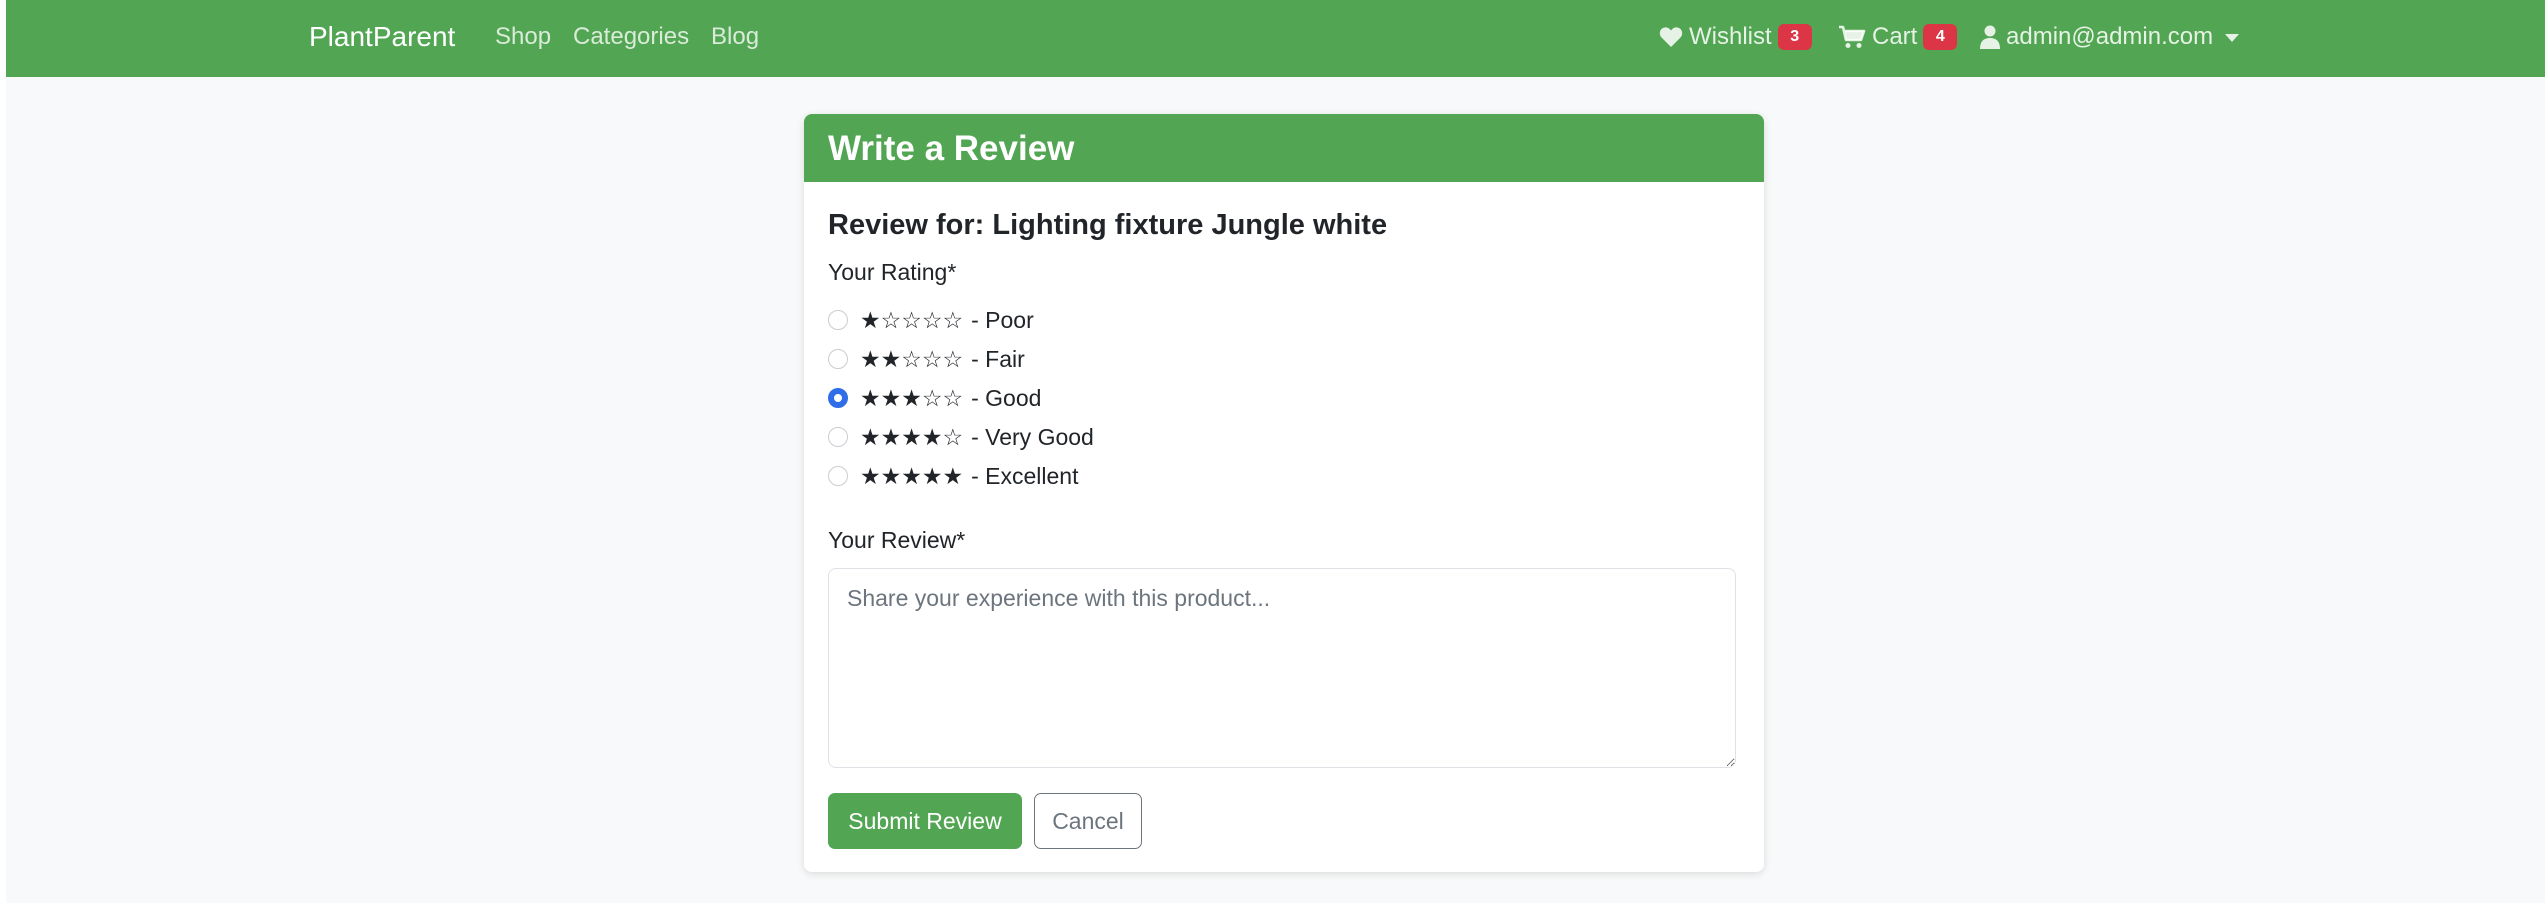 Image resolution: width=2545 pixels, height=903 pixels. Describe the element at coordinates (1032, 436) in the screenshot. I see `rating-option-label: - Very Good` at that location.